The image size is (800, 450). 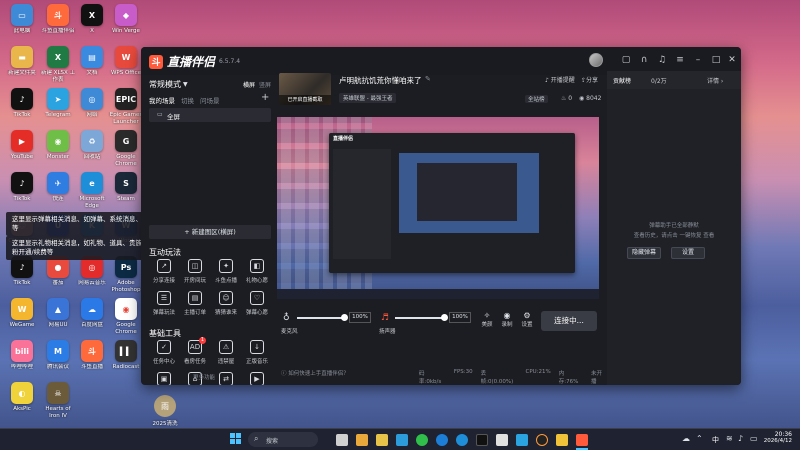 What do you see at coordinates (257, 303) in the screenshot?
I see `interaction-item: ♡ 弹幕心愿` at bounding box center [257, 303].